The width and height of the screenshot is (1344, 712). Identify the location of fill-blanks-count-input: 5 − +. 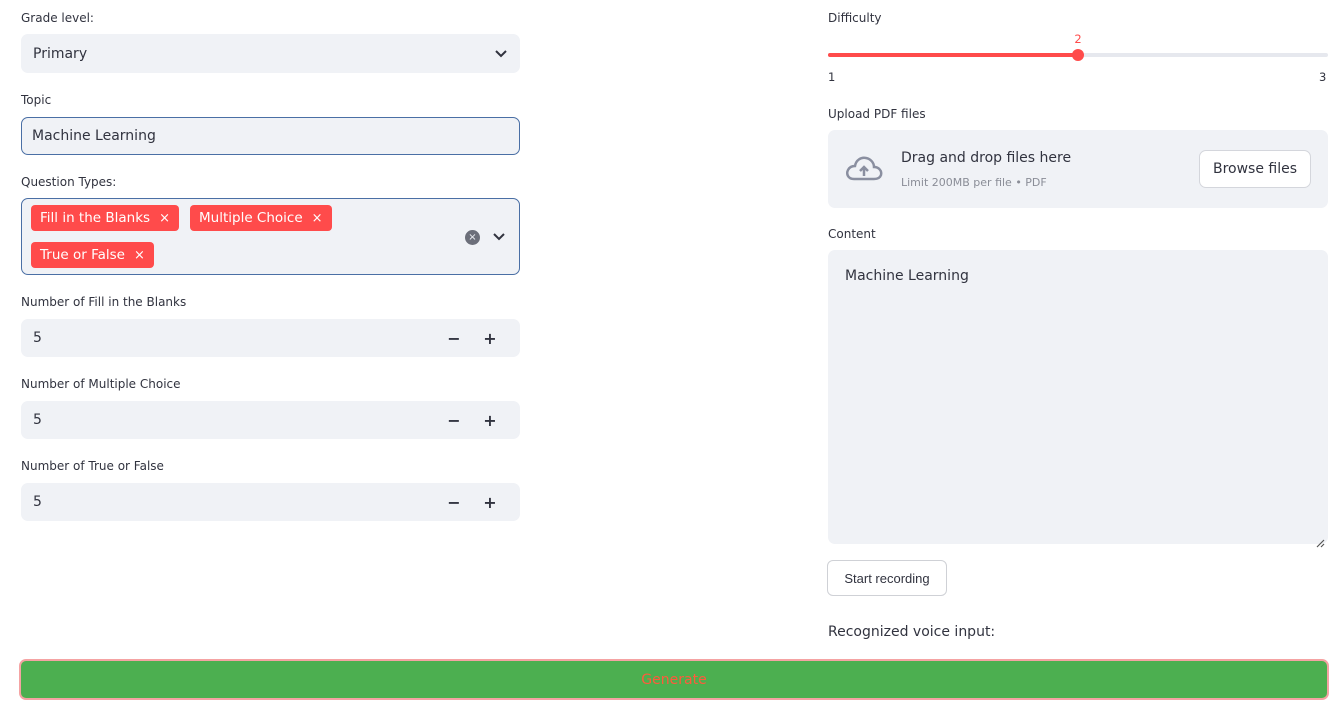
(270, 338).